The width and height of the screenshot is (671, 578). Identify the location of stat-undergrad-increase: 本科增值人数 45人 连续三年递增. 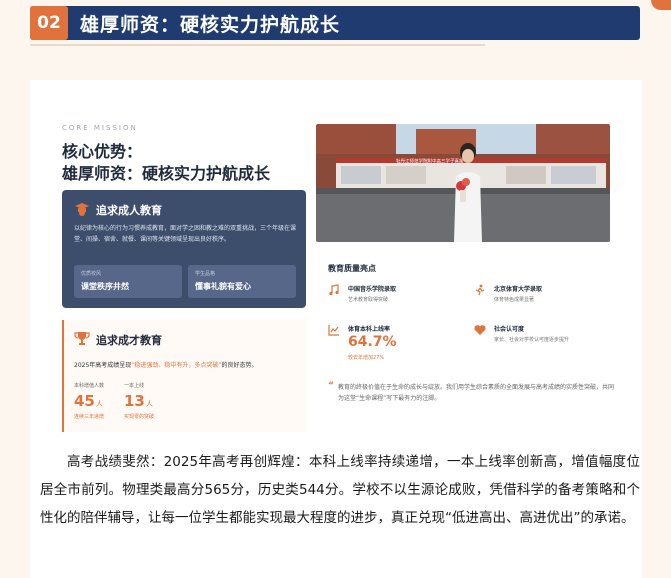
(89, 401).